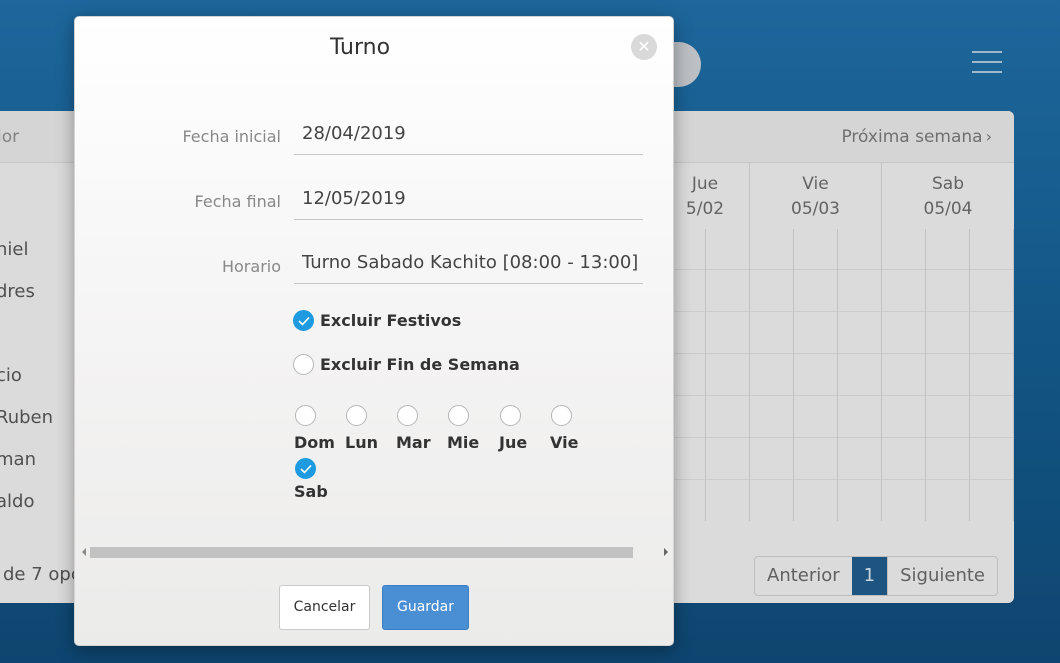 This screenshot has width=1060, height=663. What do you see at coordinates (319, 428) in the screenshot?
I see `day-option-dom: Dom` at bounding box center [319, 428].